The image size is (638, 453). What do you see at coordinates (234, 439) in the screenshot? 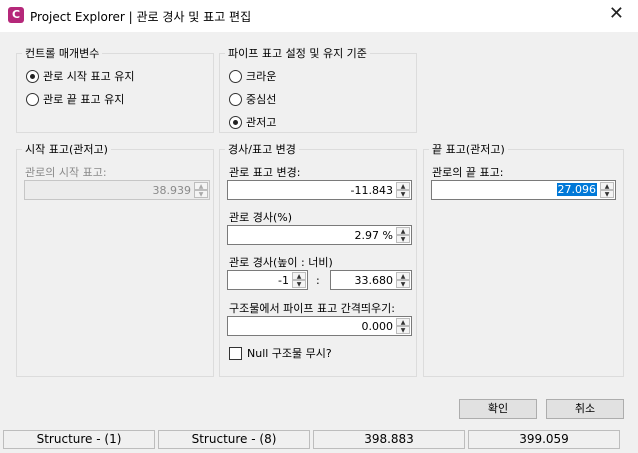
I see `status-end-structure: Structure - (8)` at bounding box center [234, 439].